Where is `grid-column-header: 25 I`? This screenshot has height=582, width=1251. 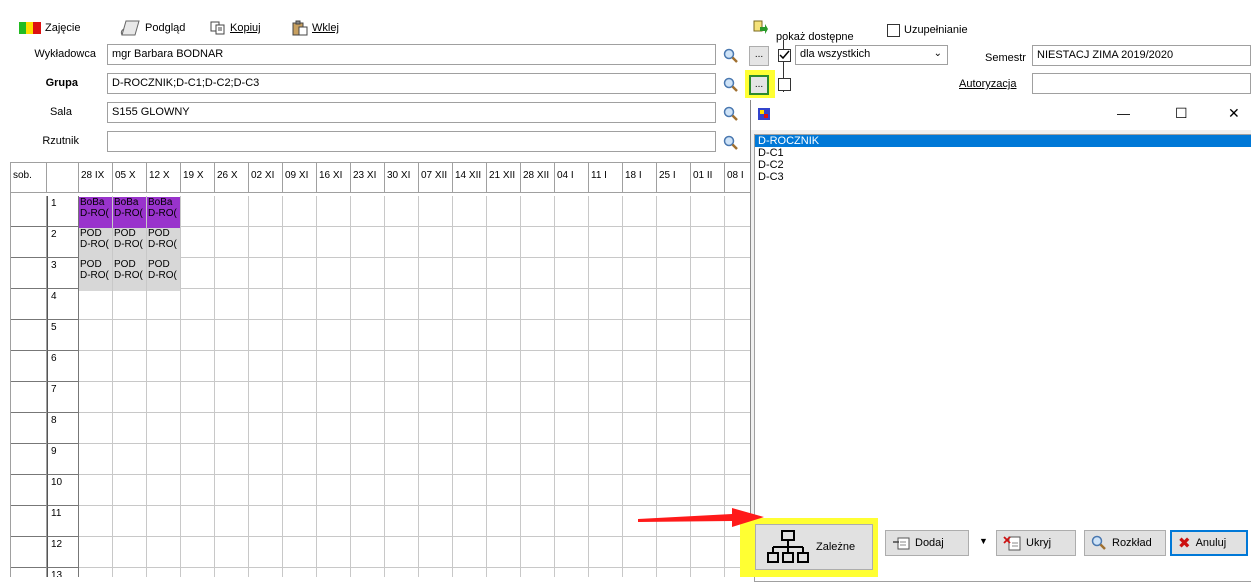
grid-column-header: 25 I is located at coordinates (674, 178).